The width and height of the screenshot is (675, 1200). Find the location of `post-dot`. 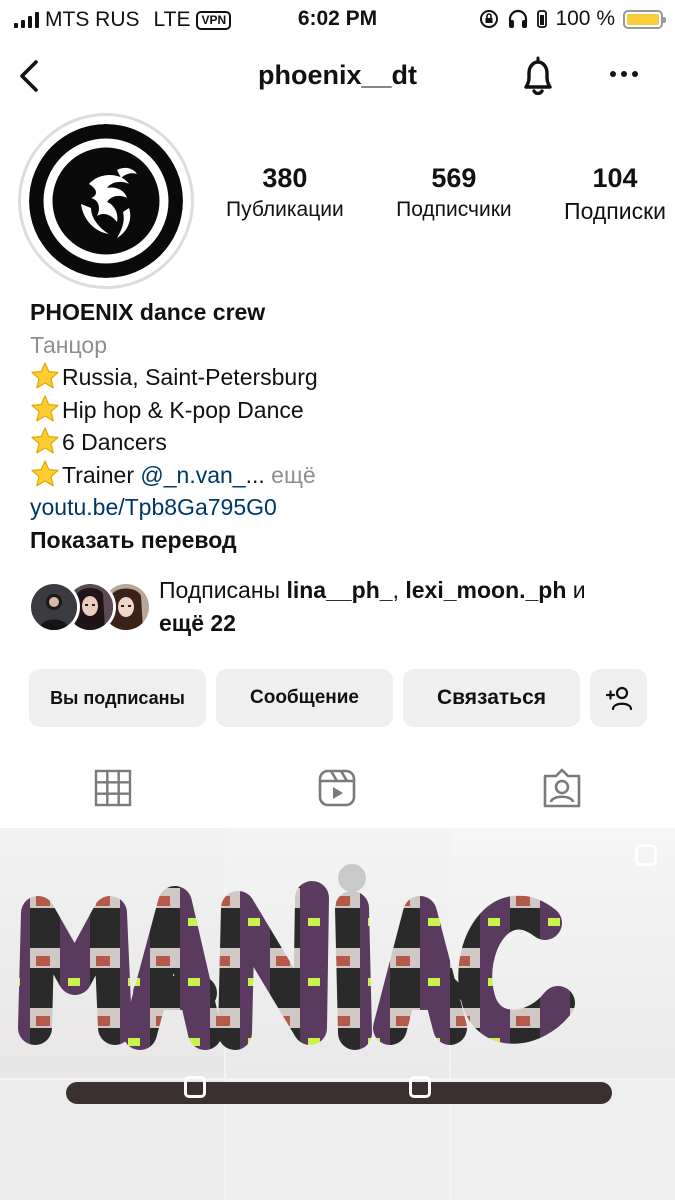

post-dot is located at coordinates (352, 878).